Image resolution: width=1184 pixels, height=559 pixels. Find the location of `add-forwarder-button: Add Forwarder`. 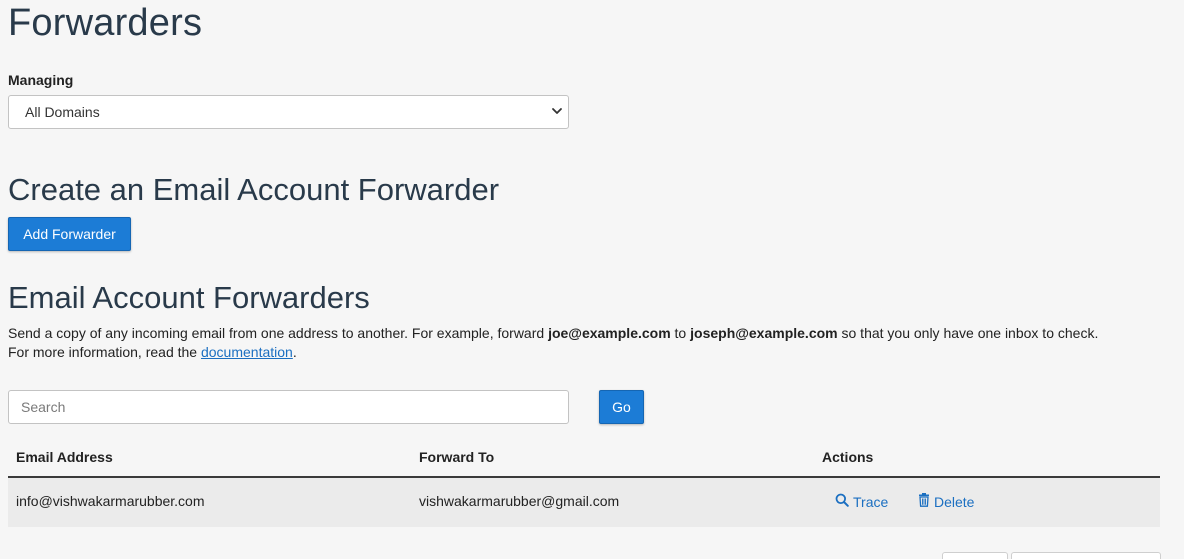

add-forwarder-button: Add Forwarder is located at coordinates (69, 234).